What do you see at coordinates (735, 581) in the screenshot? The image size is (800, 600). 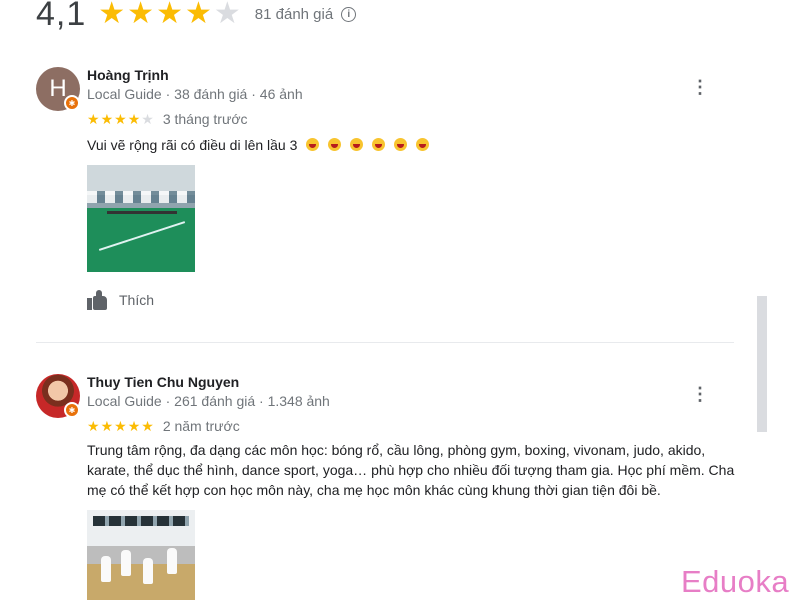 I see `watermark-logo: Eduoka` at bounding box center [735, 581].